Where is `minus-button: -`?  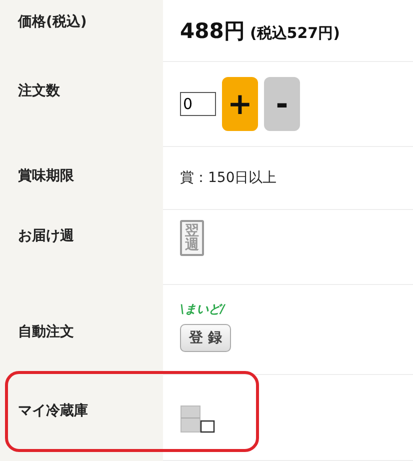 minus-button: - is located at coordinates (282, 104).